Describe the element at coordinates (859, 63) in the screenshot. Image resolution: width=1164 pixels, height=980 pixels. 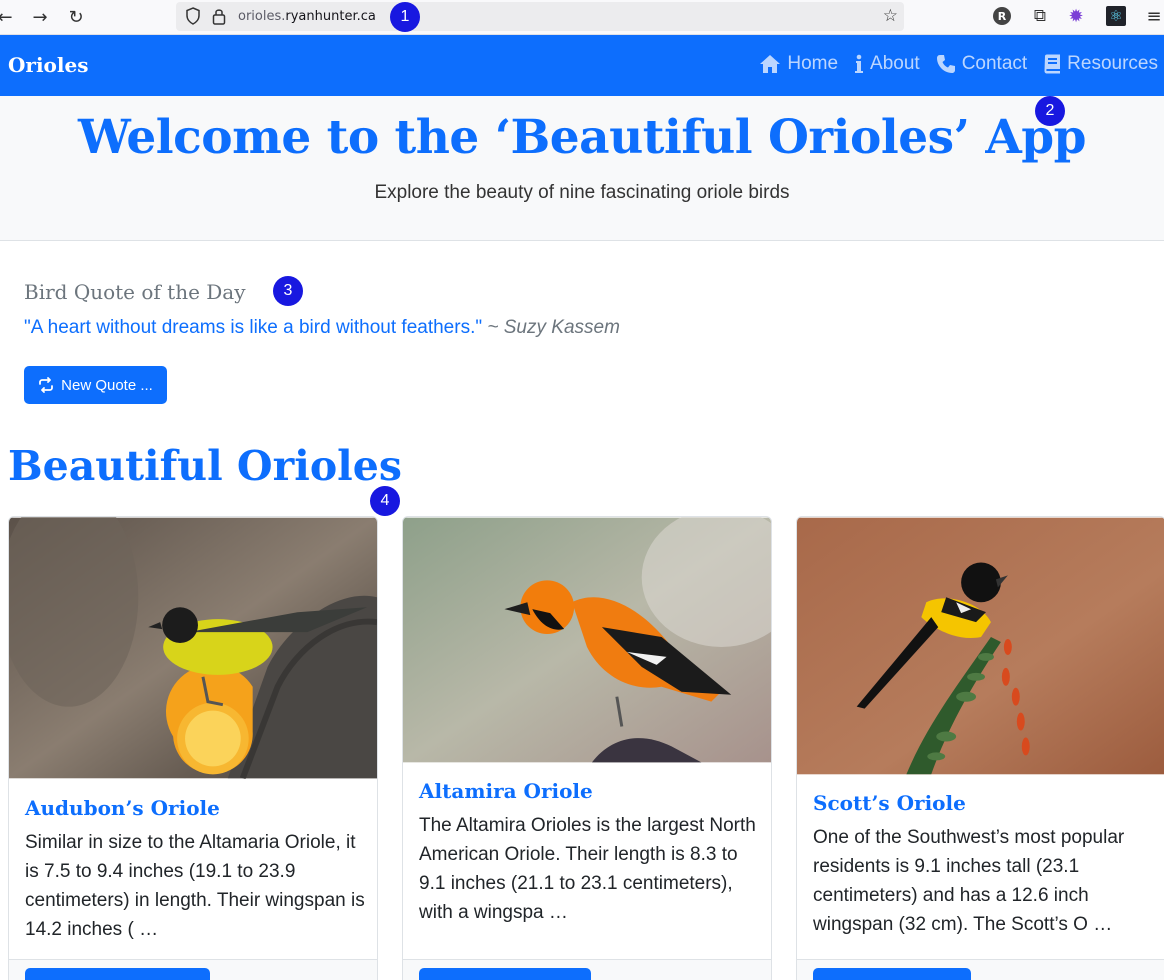
I see `info-icon` at that location.